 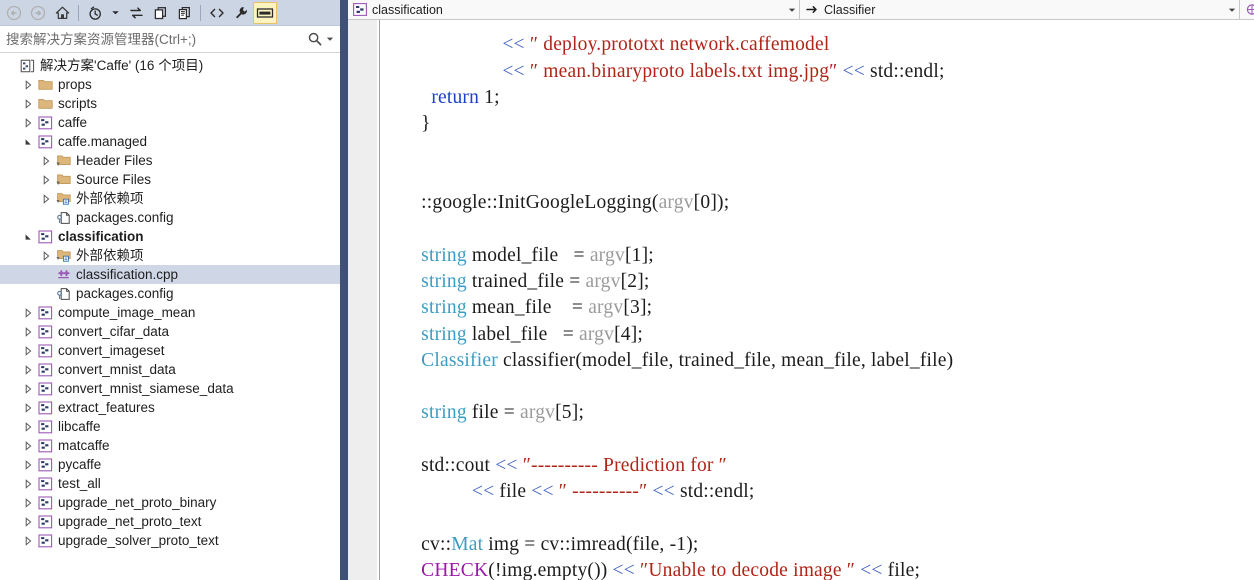 What do you see at coordinates (170, 84) in the screenshot?
I see `tree-item-props: props` at bounding box center [170, 84].